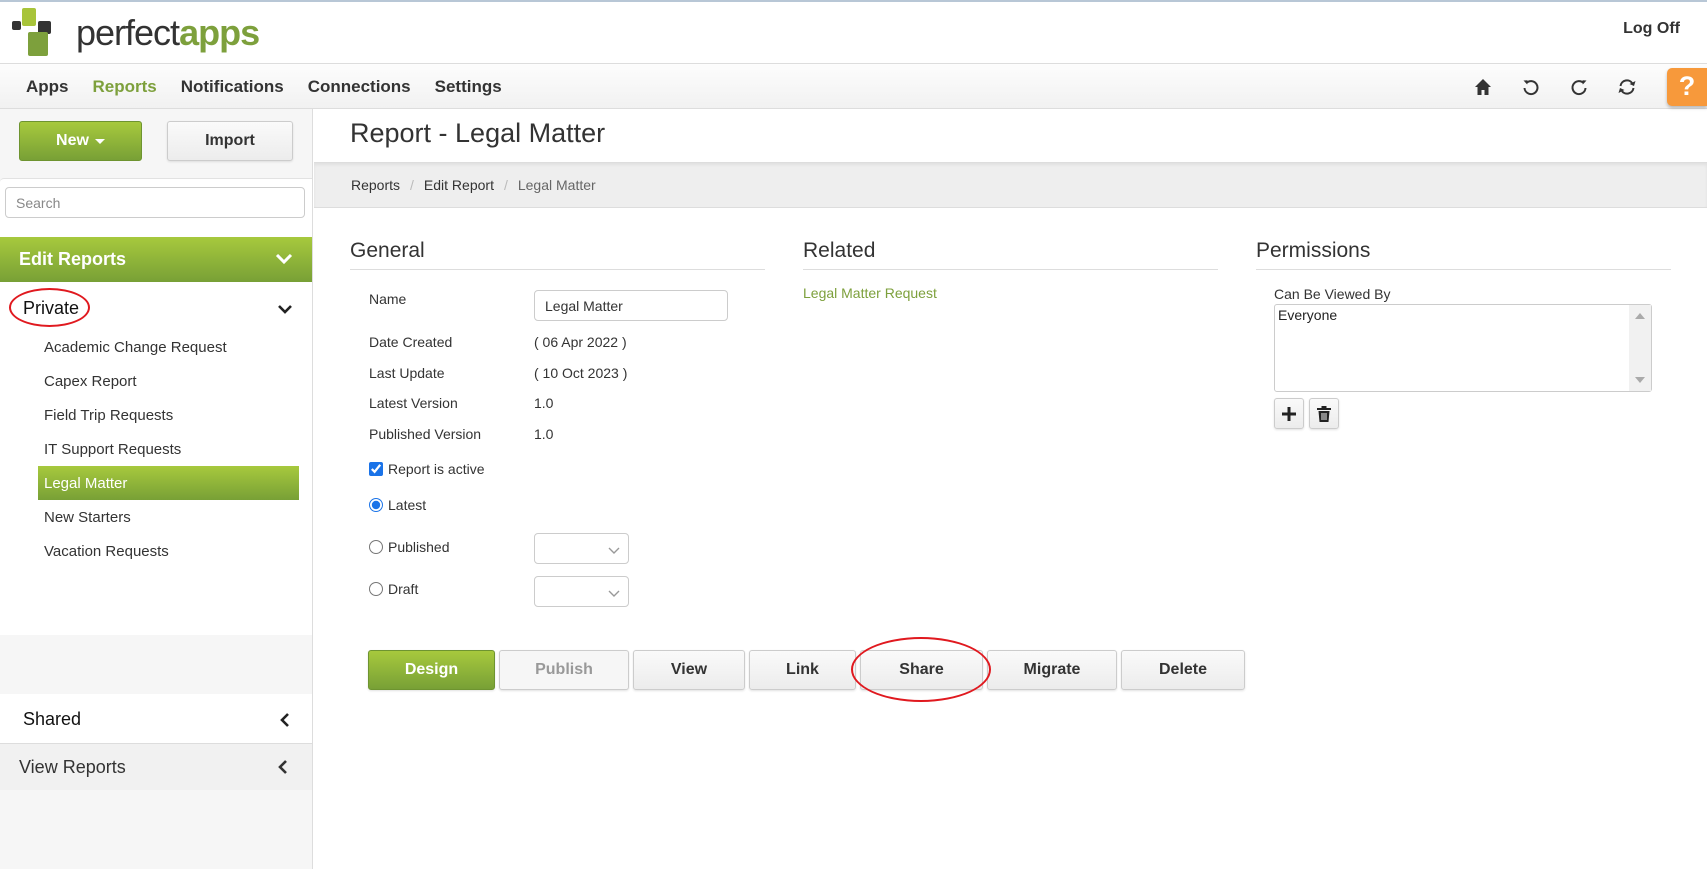 This screenshot has width=1707, height=869. What do you see at coordinates (853, 32) in the screenshot?
I see `top-header: perfectapps Log Off` at bounding box center [853, 32].